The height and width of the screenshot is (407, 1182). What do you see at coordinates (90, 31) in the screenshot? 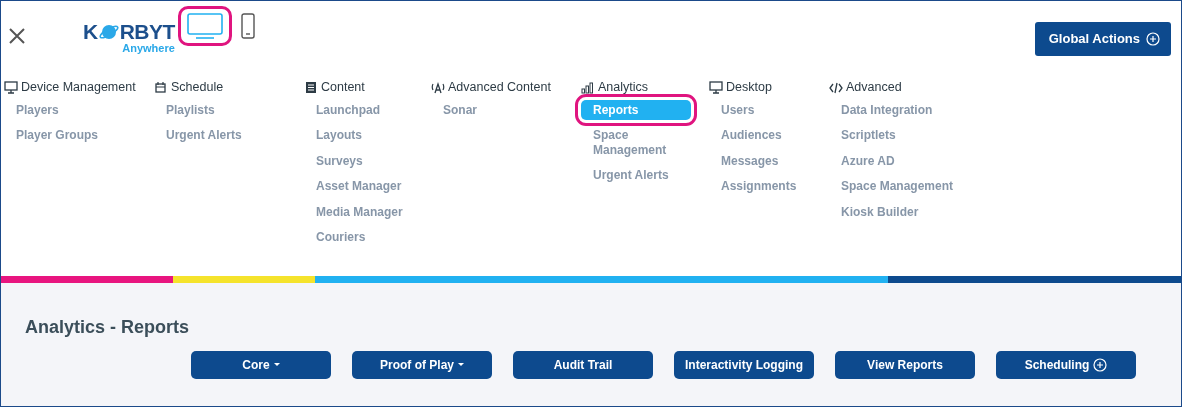
I see `logo-text: K` at bounding box center [90, 31].